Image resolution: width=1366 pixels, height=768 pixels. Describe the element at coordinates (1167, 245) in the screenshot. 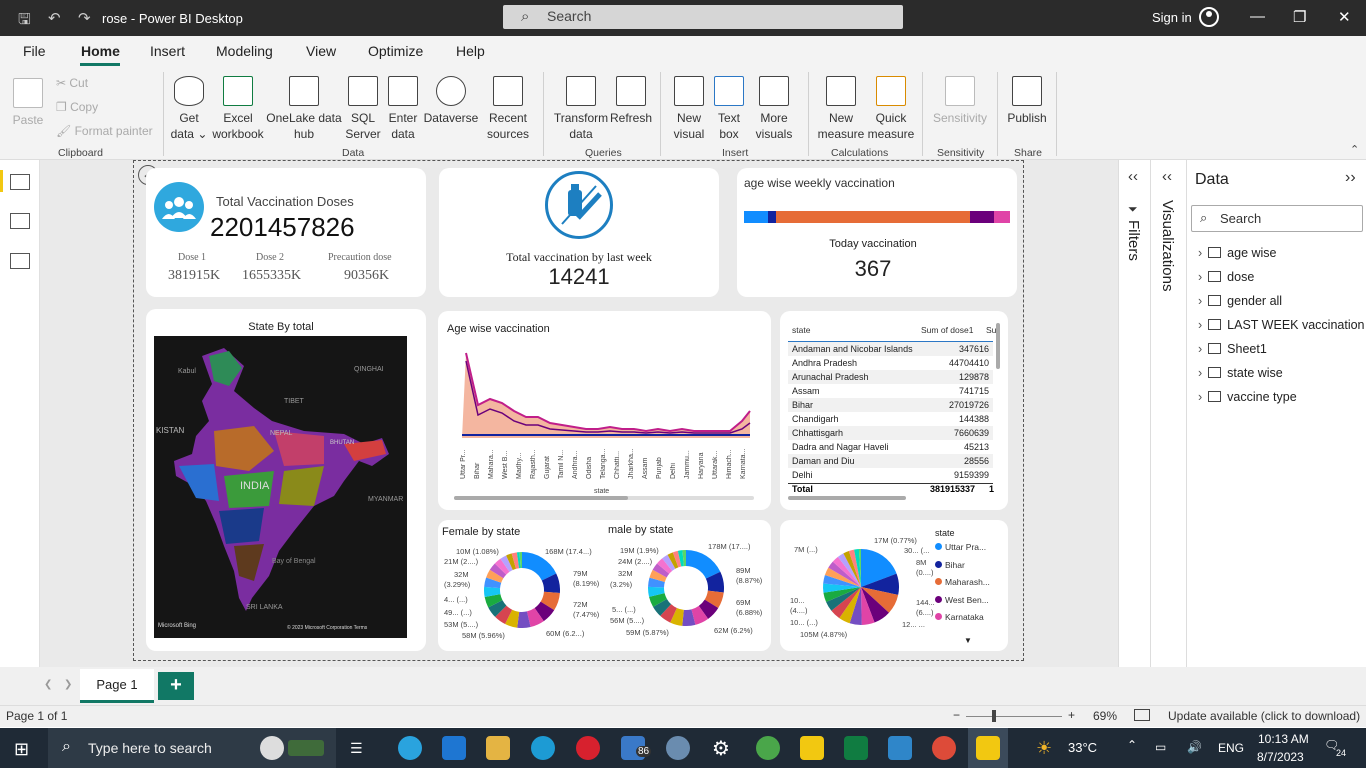

I see `visualizations-label: Visualizations` at that location.